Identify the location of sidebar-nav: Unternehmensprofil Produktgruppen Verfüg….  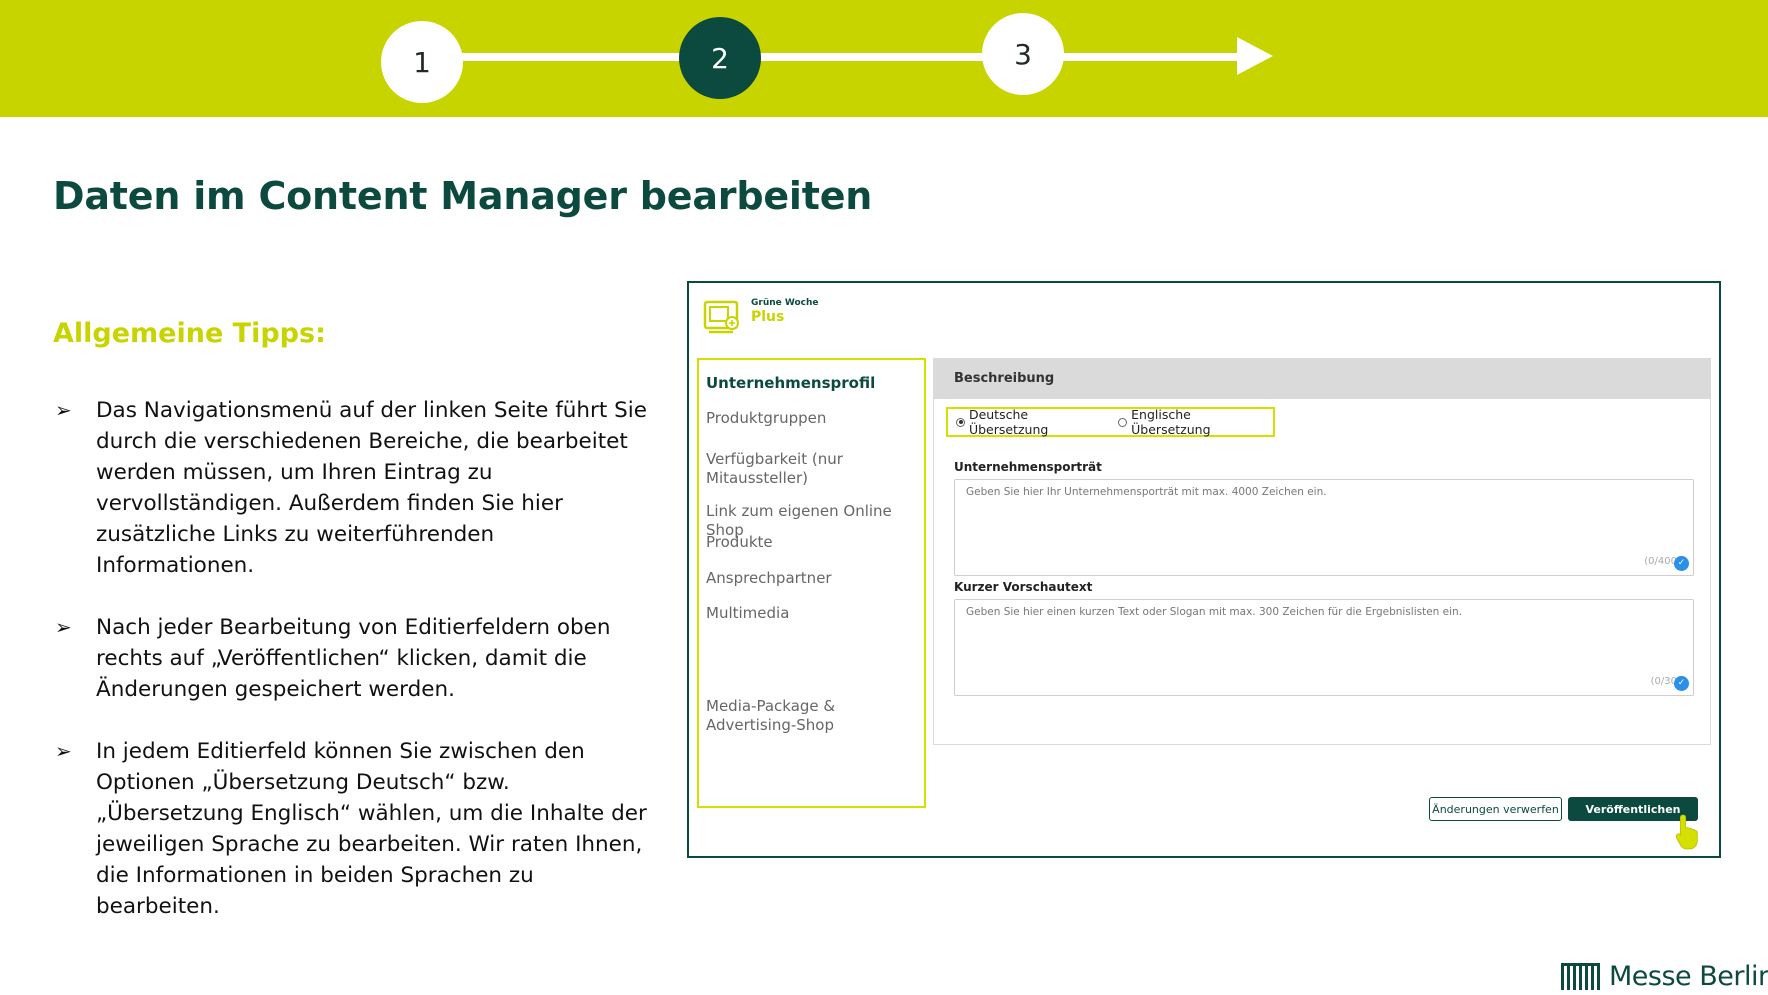
(811, 583).